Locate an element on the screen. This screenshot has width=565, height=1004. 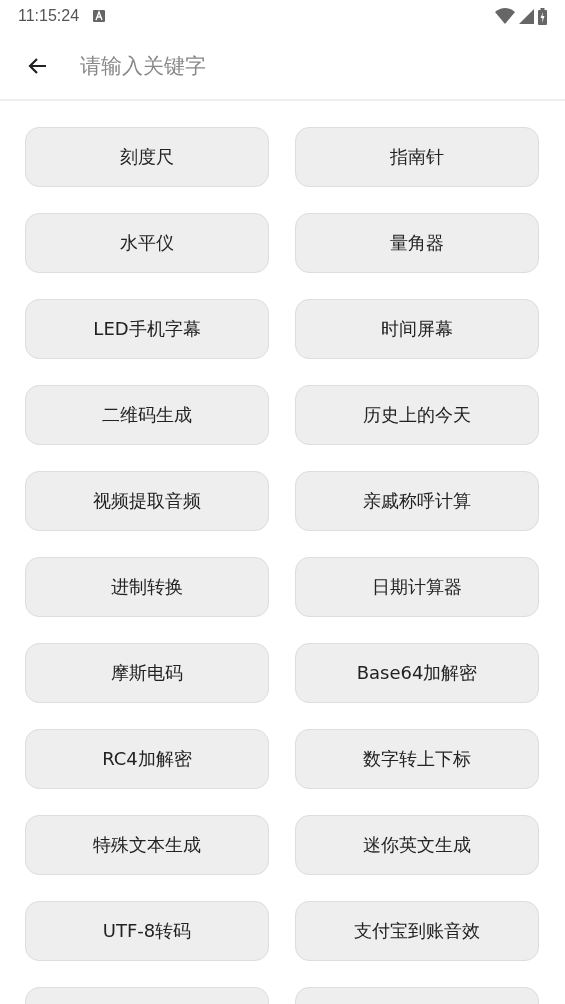
tool-button: 历史上的今天 is located at coordinates (417, 415).